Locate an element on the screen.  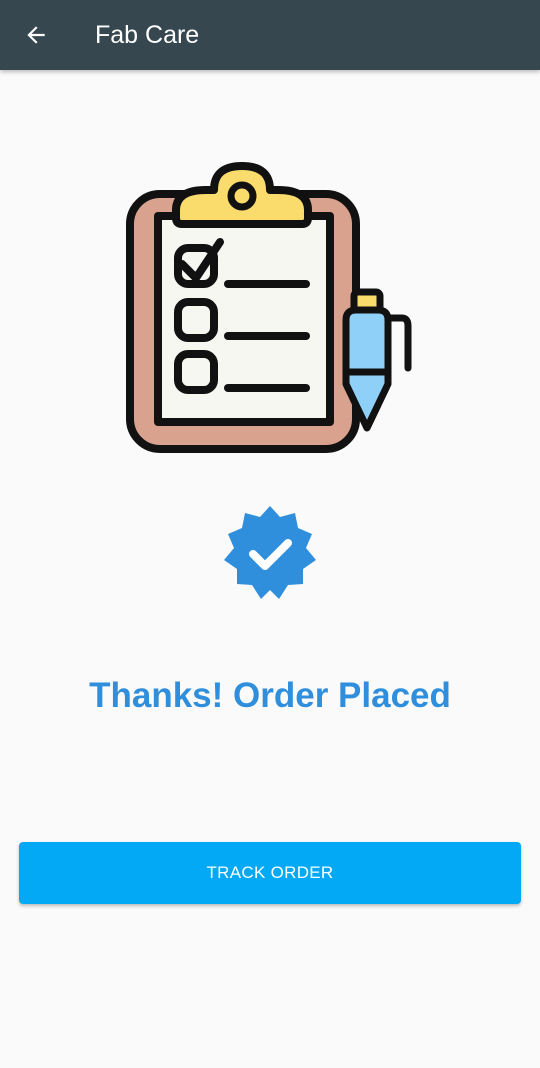
track-order-button: TRACK ORDER is located at coordinates (270, 873).